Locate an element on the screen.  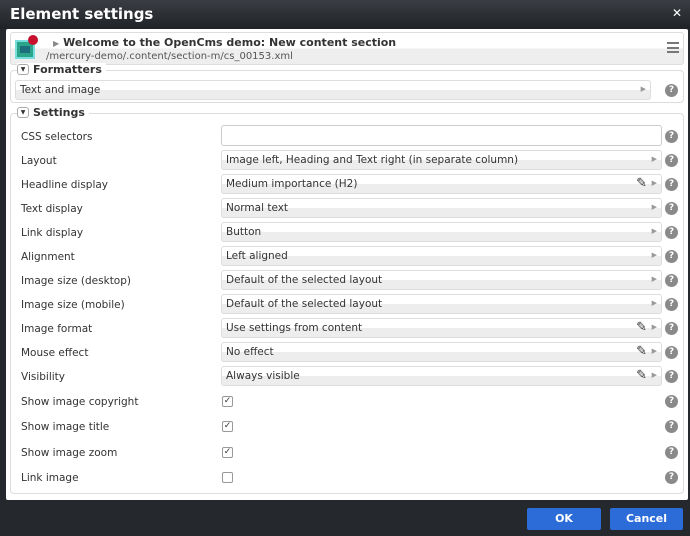
mouse-effect-value: No effect is located at coordinates (250, 352).